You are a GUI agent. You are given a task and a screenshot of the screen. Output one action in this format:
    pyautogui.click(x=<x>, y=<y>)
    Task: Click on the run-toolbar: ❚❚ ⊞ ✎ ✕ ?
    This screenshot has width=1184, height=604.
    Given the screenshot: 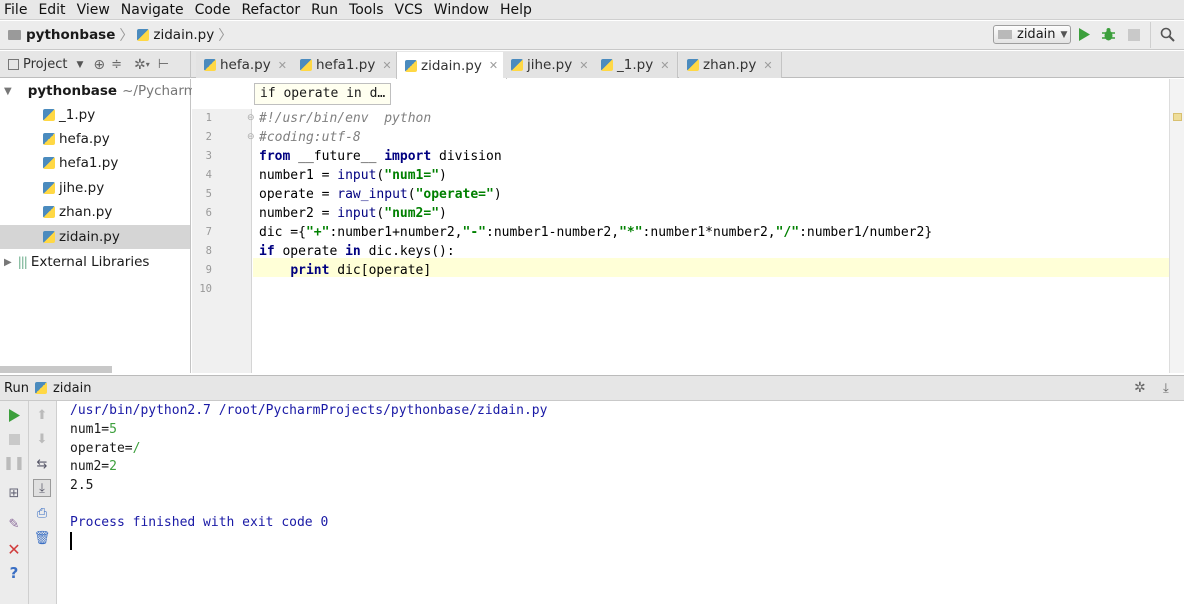 What is the action you would take?
    pyautogui.click(x=14, y=502)
    